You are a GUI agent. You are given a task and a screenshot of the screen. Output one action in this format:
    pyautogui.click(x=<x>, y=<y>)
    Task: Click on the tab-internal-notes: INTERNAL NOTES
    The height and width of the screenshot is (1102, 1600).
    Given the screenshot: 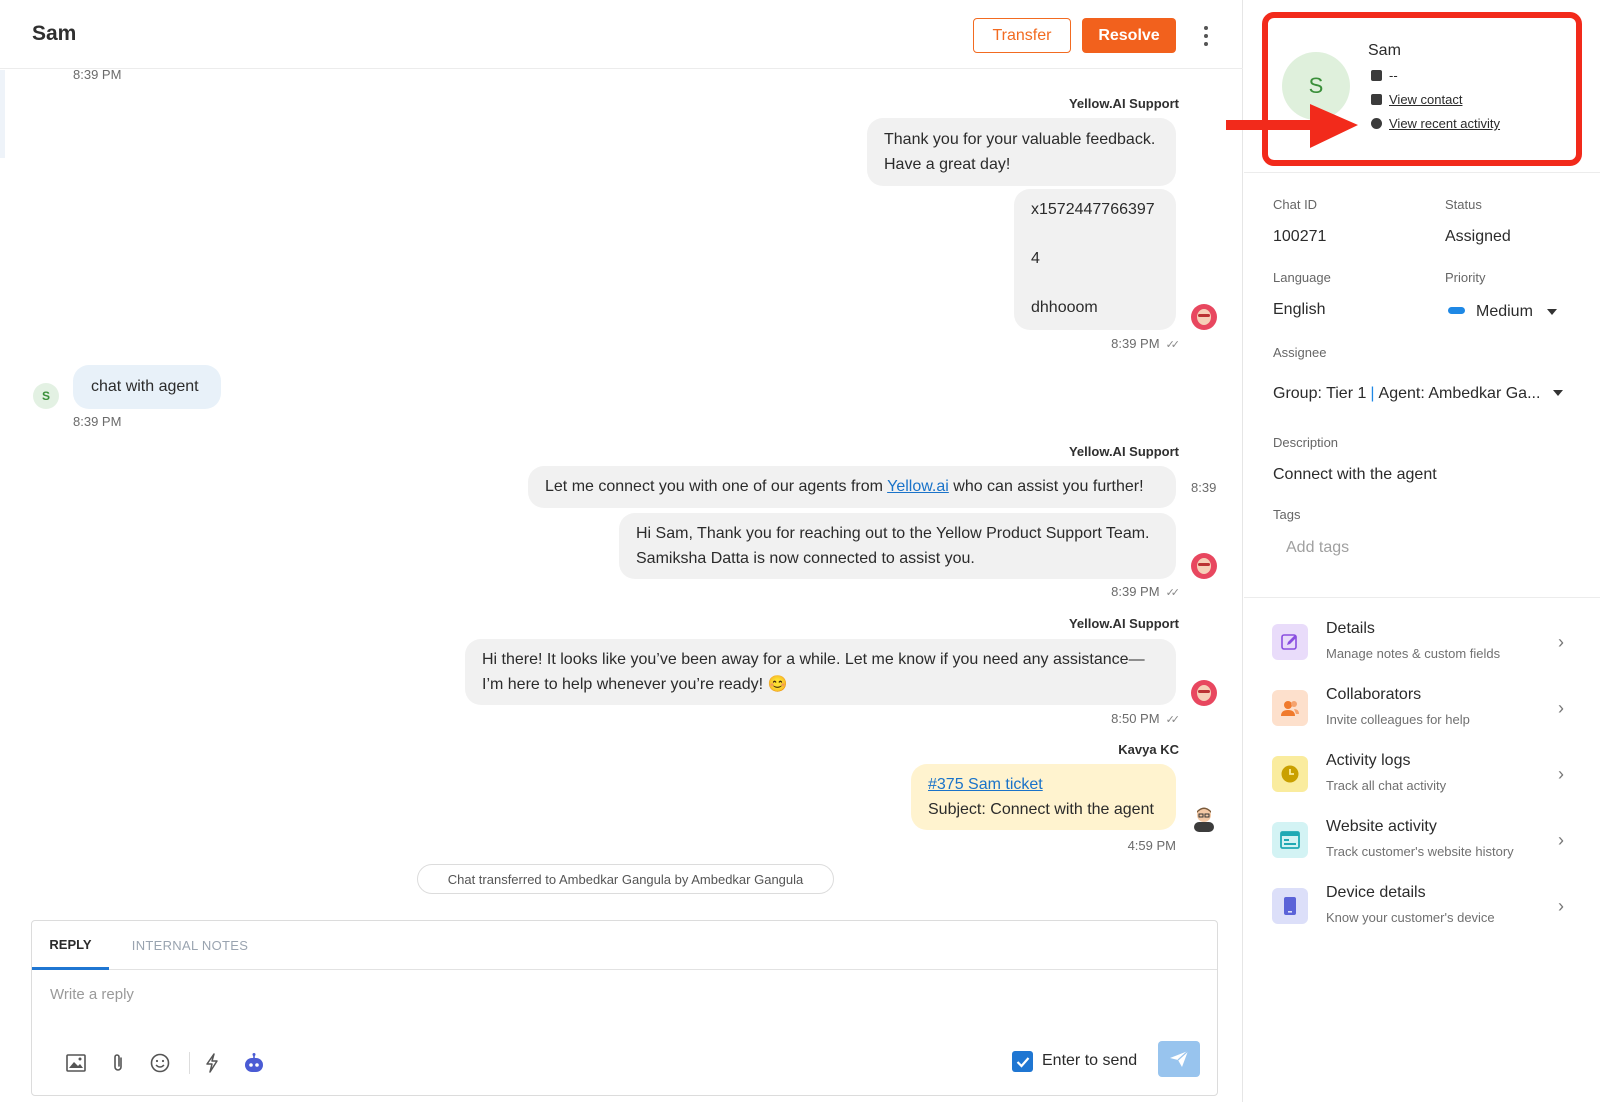 What is the action you would take?
    pyautogui.click(x=190, y=945)
    